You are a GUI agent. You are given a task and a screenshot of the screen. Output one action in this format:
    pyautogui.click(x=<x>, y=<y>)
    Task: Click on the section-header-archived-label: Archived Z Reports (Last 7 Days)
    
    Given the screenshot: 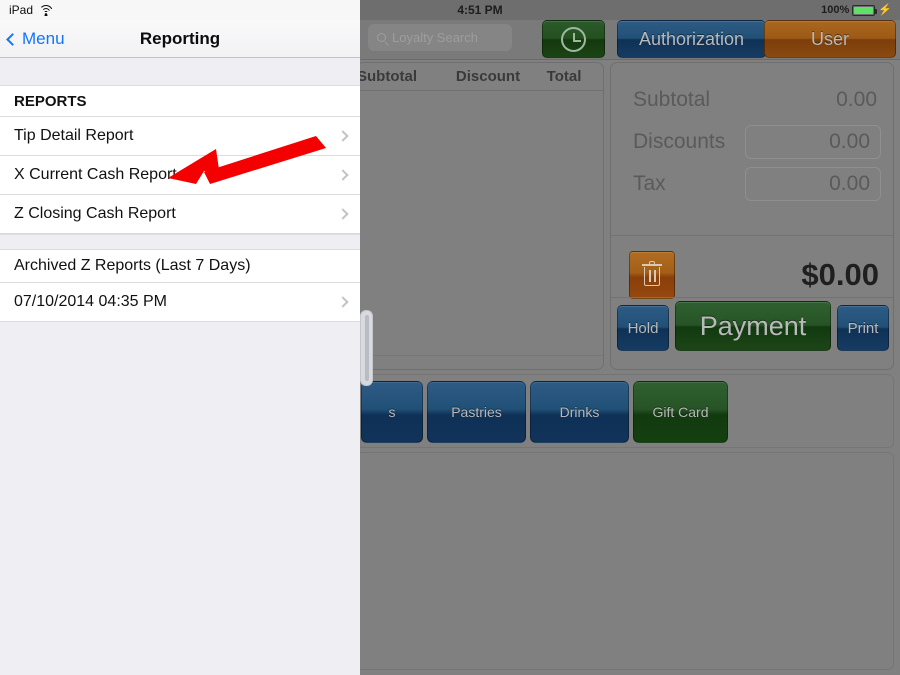 What is the action you would take?
    pyautogui.click(x=132, y=265)
    